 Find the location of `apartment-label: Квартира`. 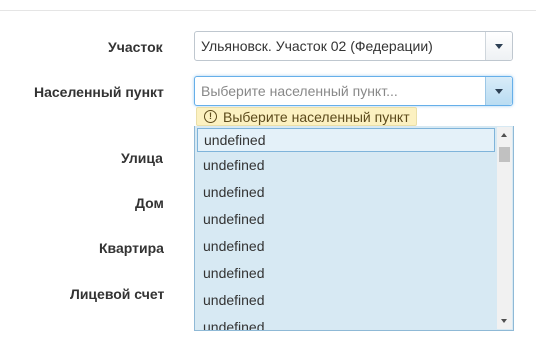

apartment-label: Квартира is located at coordinates (131, 248).